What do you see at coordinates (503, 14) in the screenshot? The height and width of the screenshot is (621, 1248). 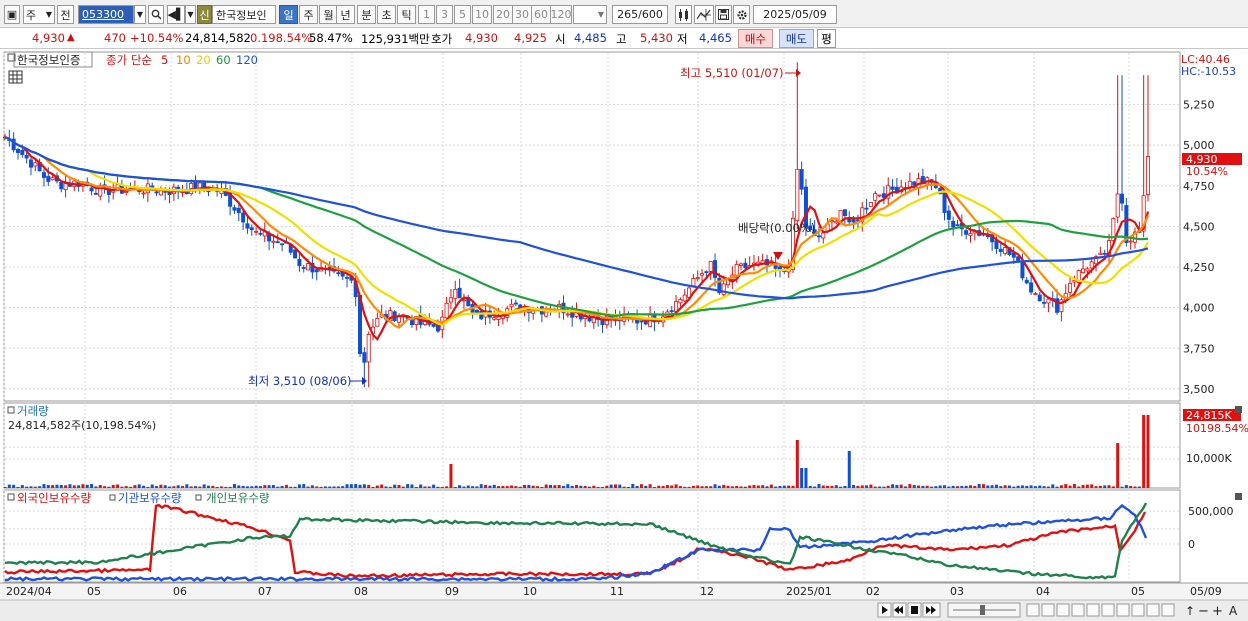 I see `interval-20: 20` at bounding box center [503, 14].